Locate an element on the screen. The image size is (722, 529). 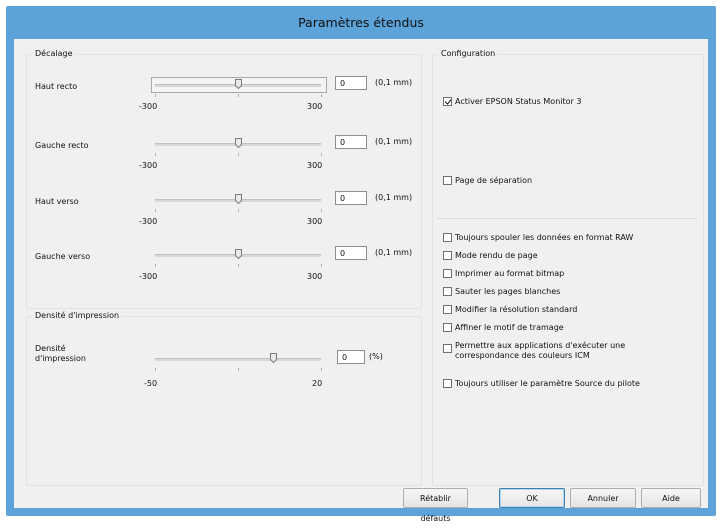
cancel-button: Annuler is located at coordinates (603, 498).